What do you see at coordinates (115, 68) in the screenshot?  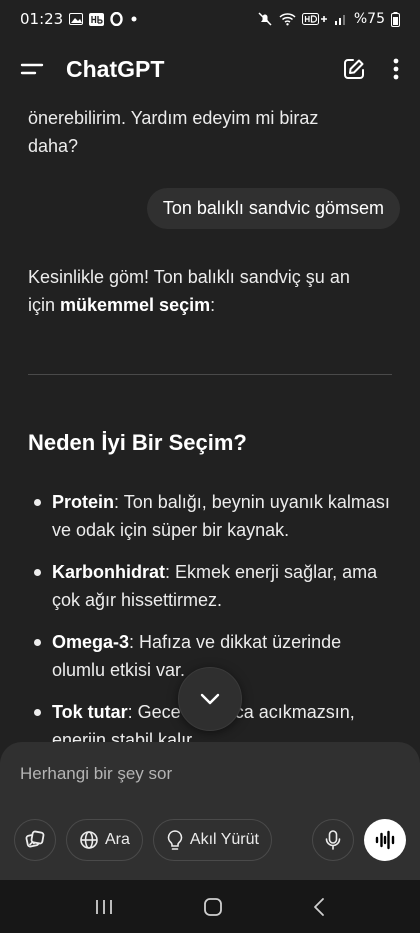 I see `app-title: ChatGPT` at bounding box center [115, 68].